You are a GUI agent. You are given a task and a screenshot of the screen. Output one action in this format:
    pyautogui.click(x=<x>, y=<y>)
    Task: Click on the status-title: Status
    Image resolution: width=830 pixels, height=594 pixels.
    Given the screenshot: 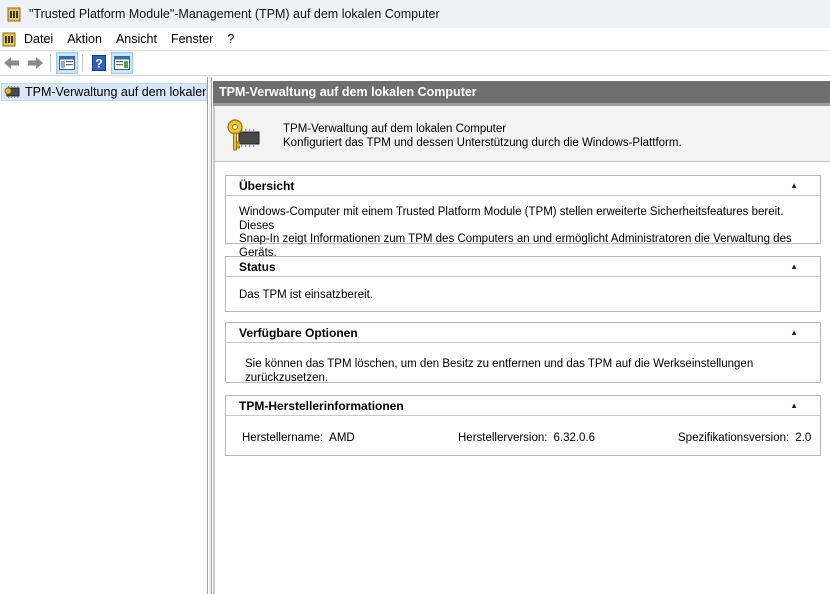 What is the action you would take?
    pyautogui.click(x=257, y=266)
    